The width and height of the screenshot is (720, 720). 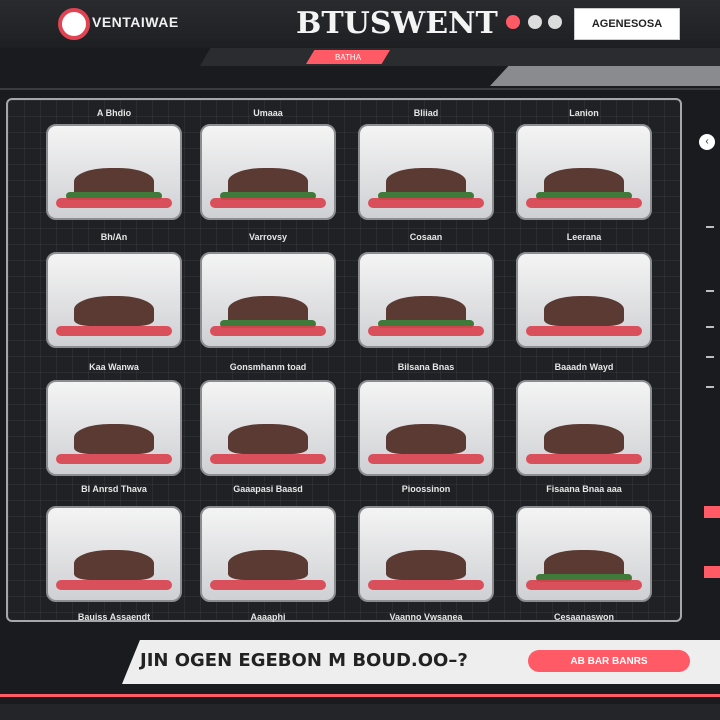 I want to click on menu-item-label-11: Pioossinon, so click(x=426, y=489).